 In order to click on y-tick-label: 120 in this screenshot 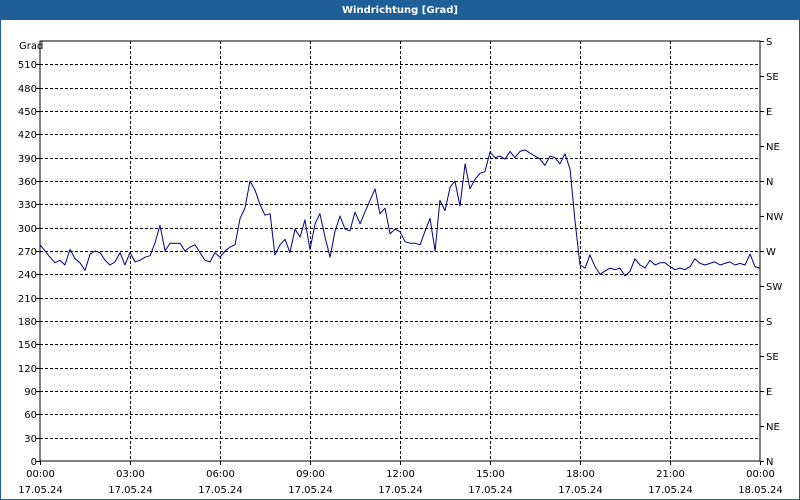, I will do `click(27, 369)`.